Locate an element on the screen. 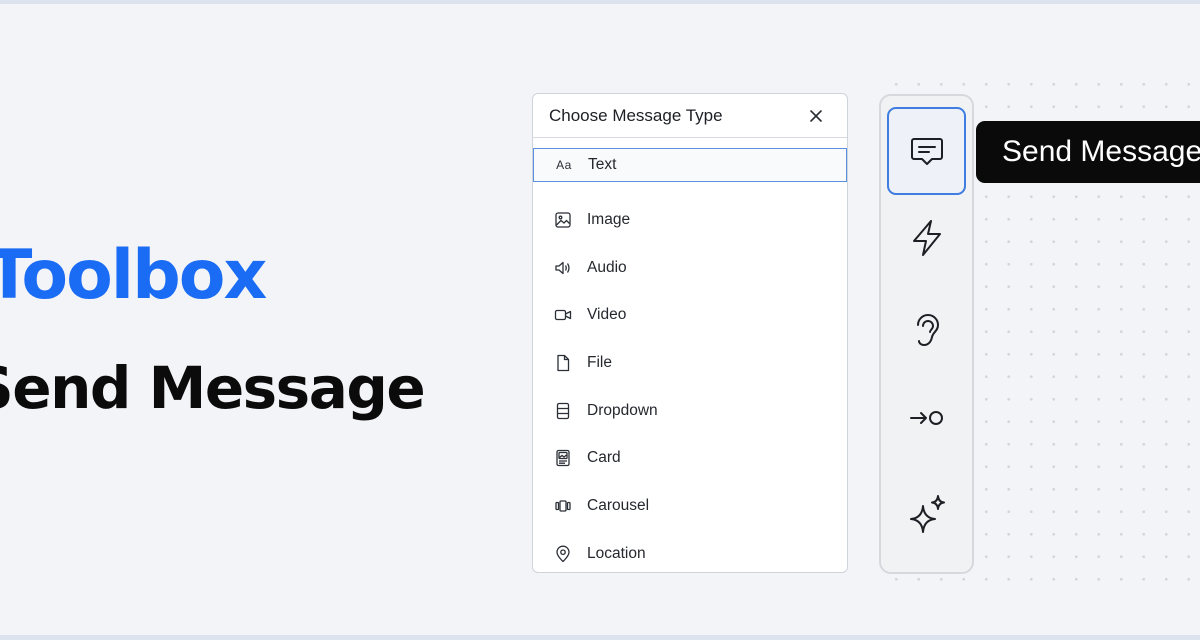 Image resolution: width=1200 pixels, height=640 pixels. list-item-card: Card is located at coordinates (690, 458).